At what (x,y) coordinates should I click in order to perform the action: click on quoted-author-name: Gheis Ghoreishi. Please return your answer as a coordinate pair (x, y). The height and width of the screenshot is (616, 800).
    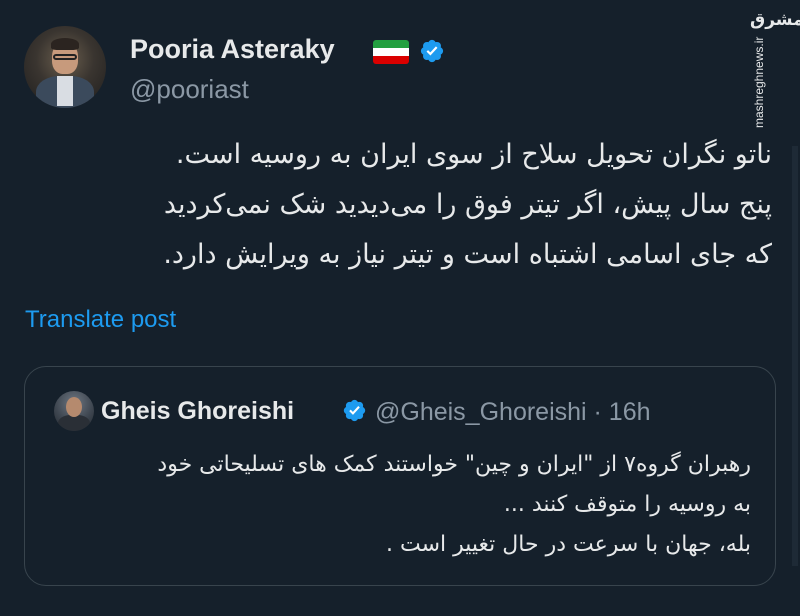
    Looking at the image, I should click on (197, 411).